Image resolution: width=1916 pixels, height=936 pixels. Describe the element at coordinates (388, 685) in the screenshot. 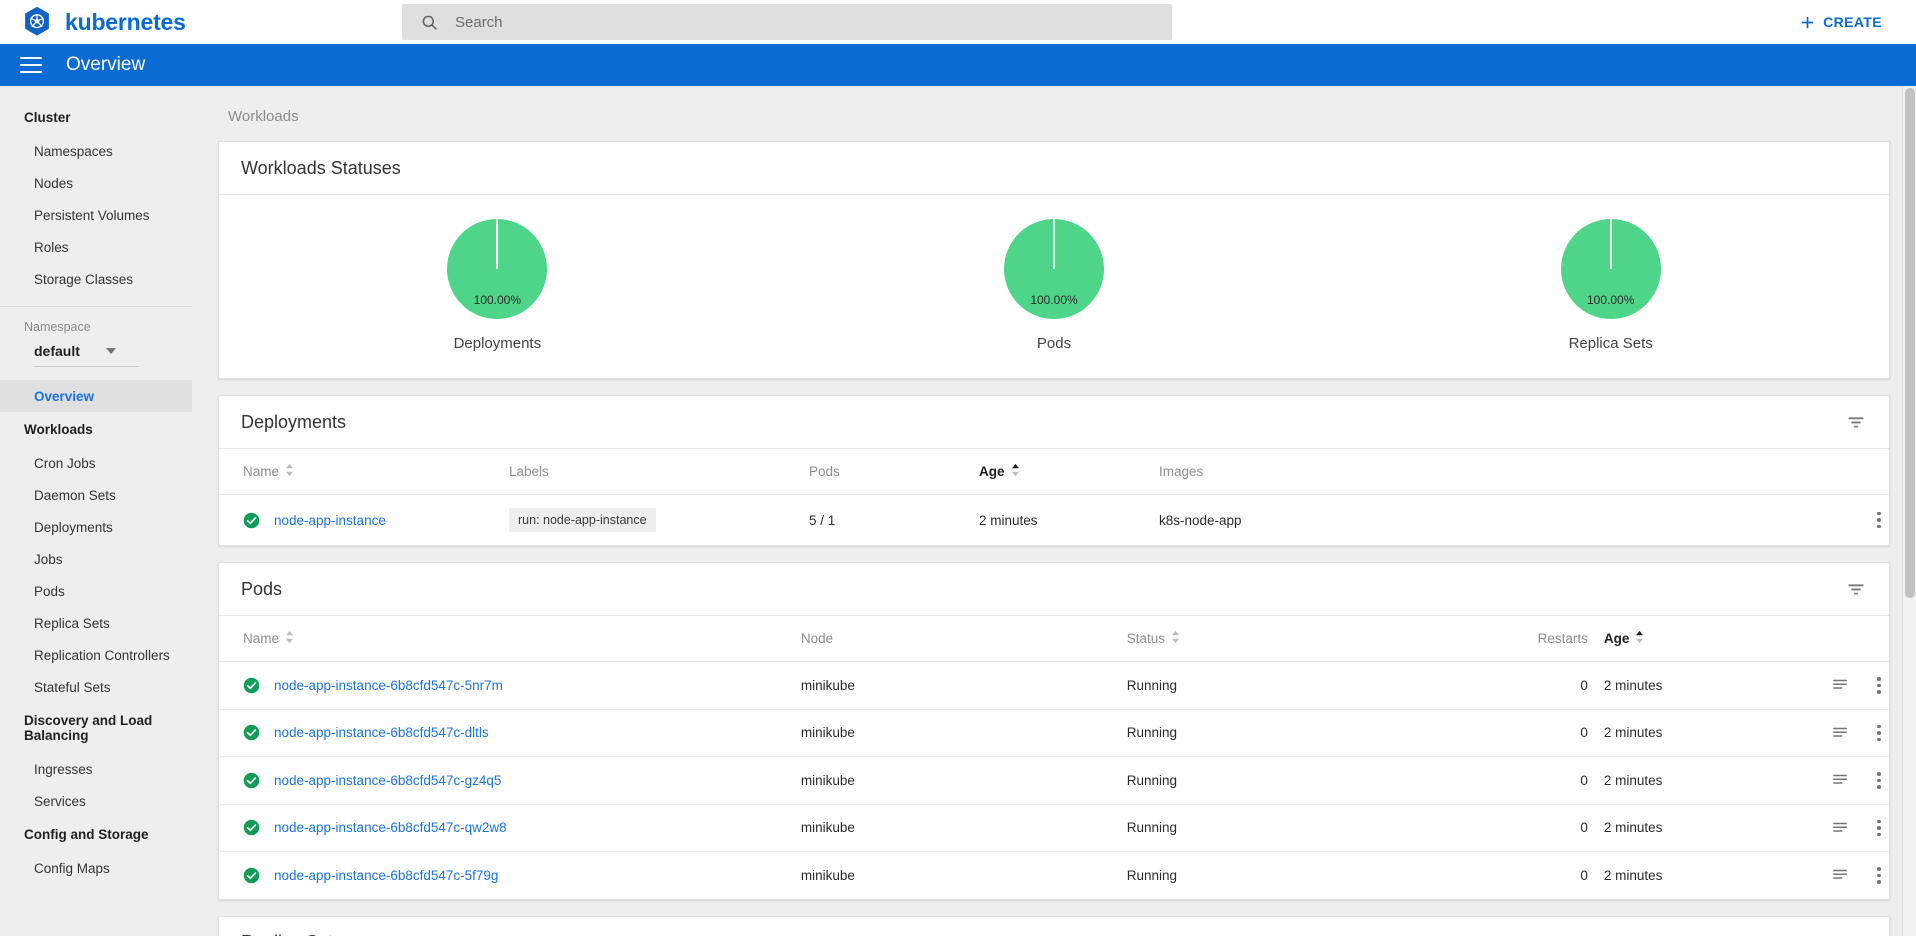

I see `pod-name-link: node-app-instance-6b8cfd547c-5nr7m` at that location.